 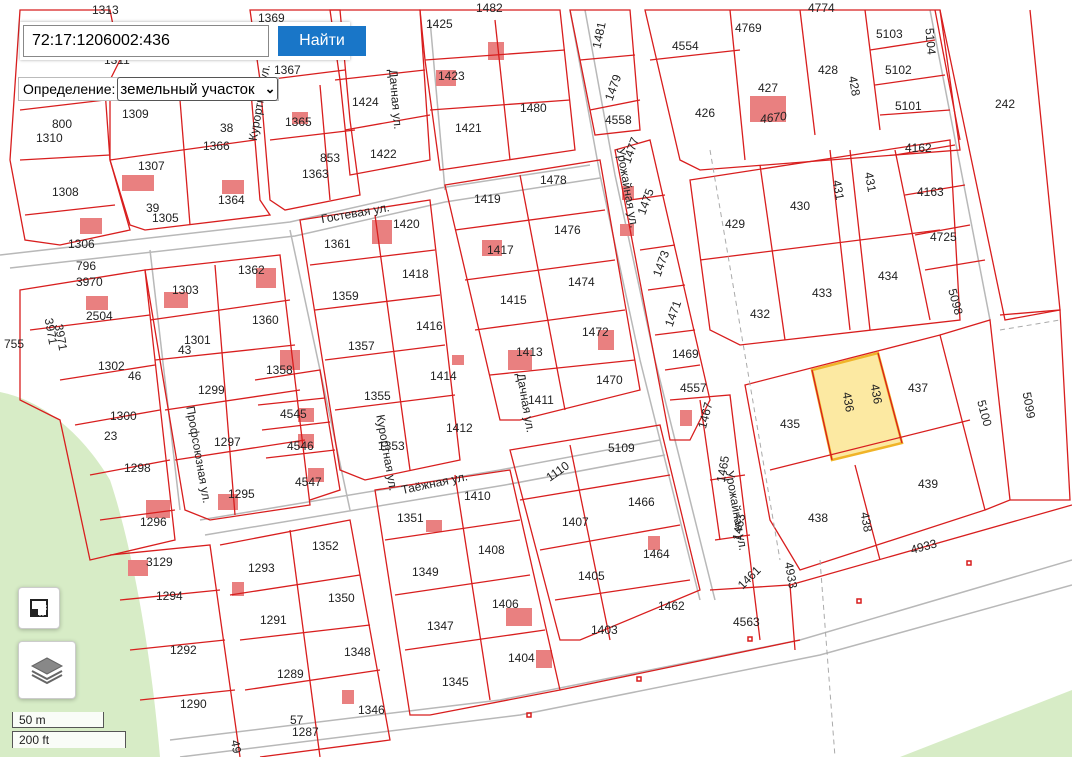 What do you see at coordinates (287, 70) in the screenshot?
I see `parcel-label: 1367` at bounding box center [287, 70].